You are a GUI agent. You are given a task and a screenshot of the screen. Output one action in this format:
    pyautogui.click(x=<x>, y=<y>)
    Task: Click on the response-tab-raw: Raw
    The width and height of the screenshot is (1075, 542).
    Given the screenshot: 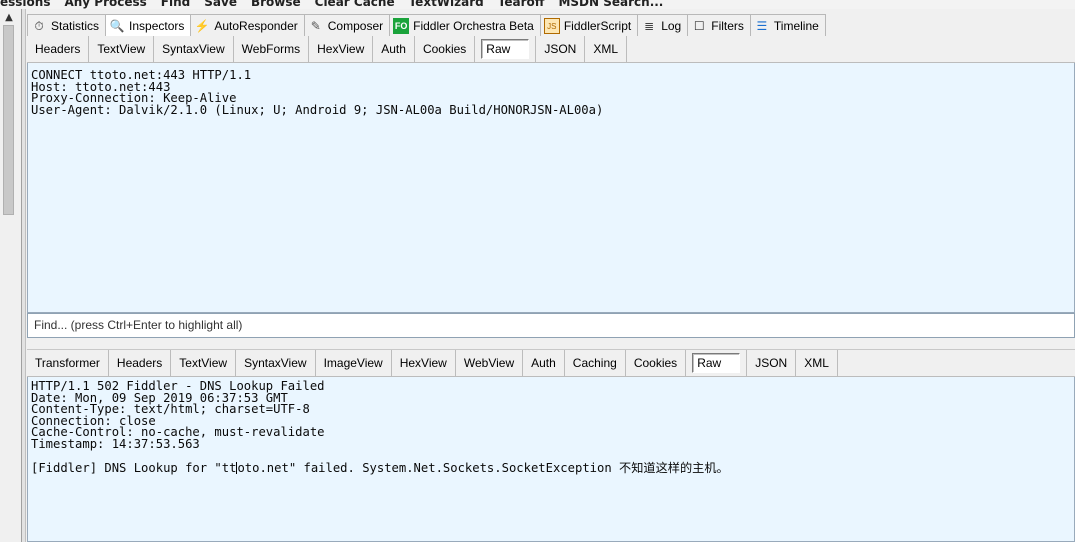 What is the action you would take?
    pyautogui.click(x=717, y=363)
    